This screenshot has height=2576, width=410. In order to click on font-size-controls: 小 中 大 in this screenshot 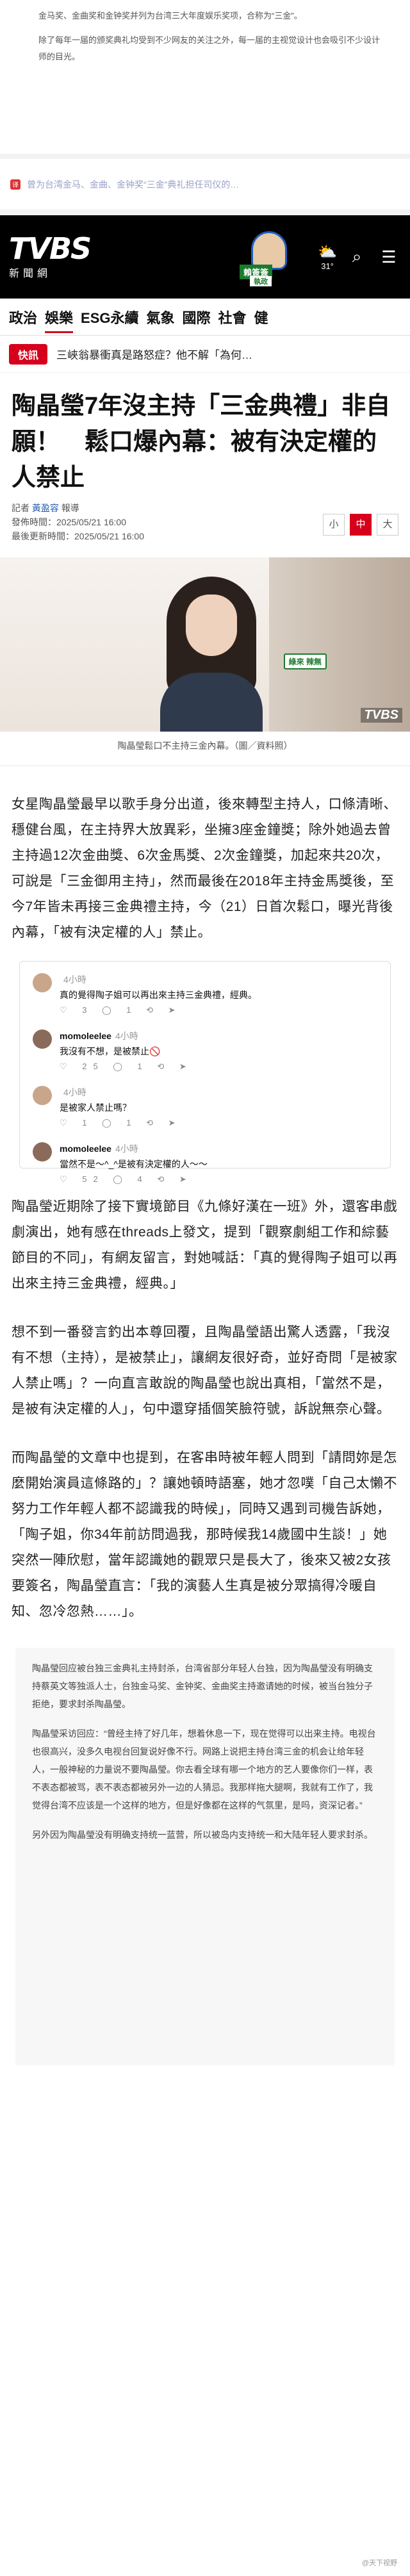, I will do `click(360, 525)`.